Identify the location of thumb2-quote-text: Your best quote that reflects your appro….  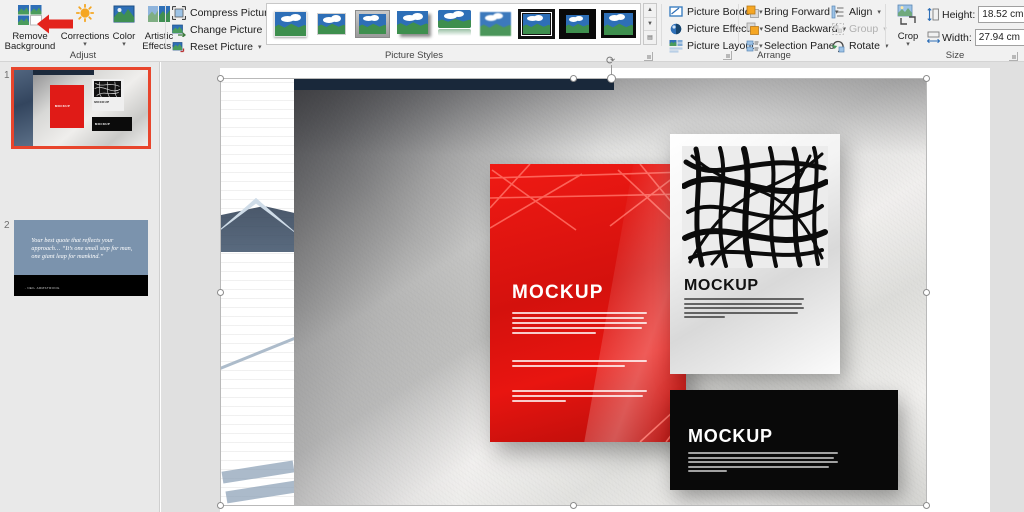
(82, 248).